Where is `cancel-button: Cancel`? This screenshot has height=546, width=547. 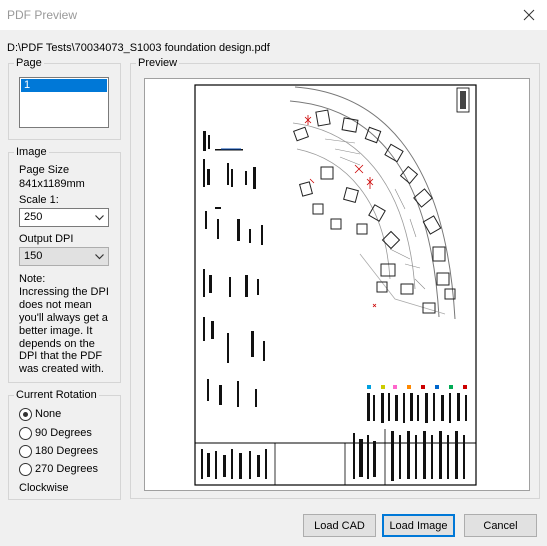
cancel-button: Cancel is located at coordinates (500, 525).